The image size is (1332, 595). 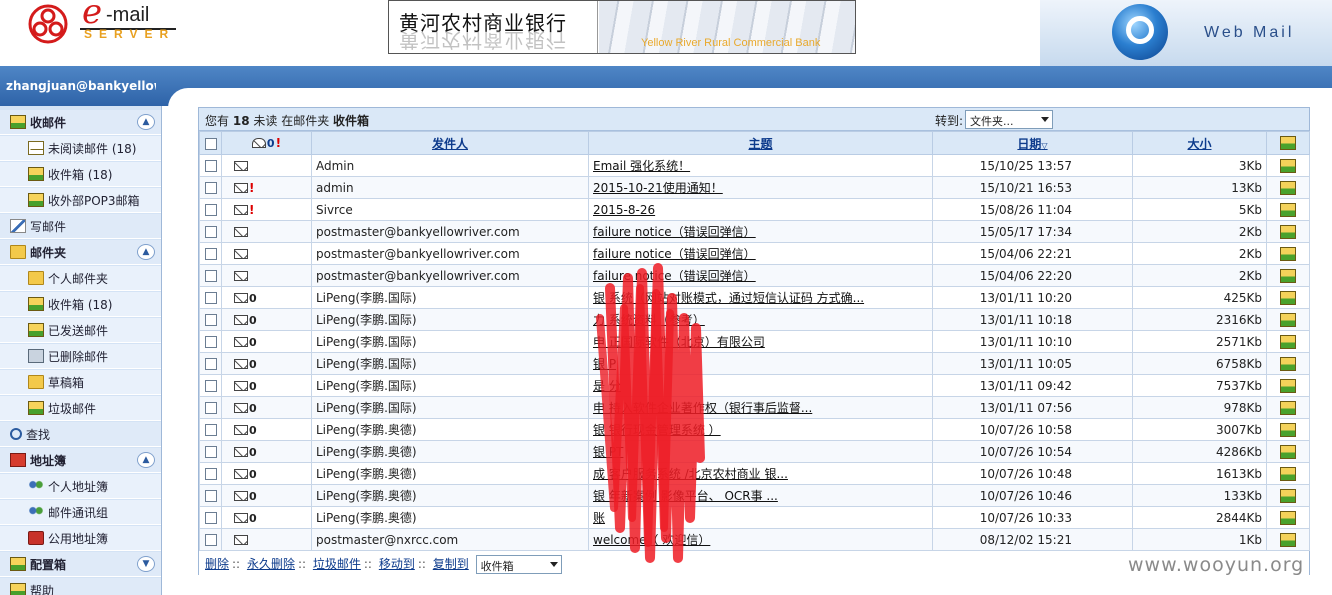 What do you see at coordinates (80, 330) in the screenshot?
I see `sidebar-item-sent: 已发送邮件` at bounding box center [80, 330].